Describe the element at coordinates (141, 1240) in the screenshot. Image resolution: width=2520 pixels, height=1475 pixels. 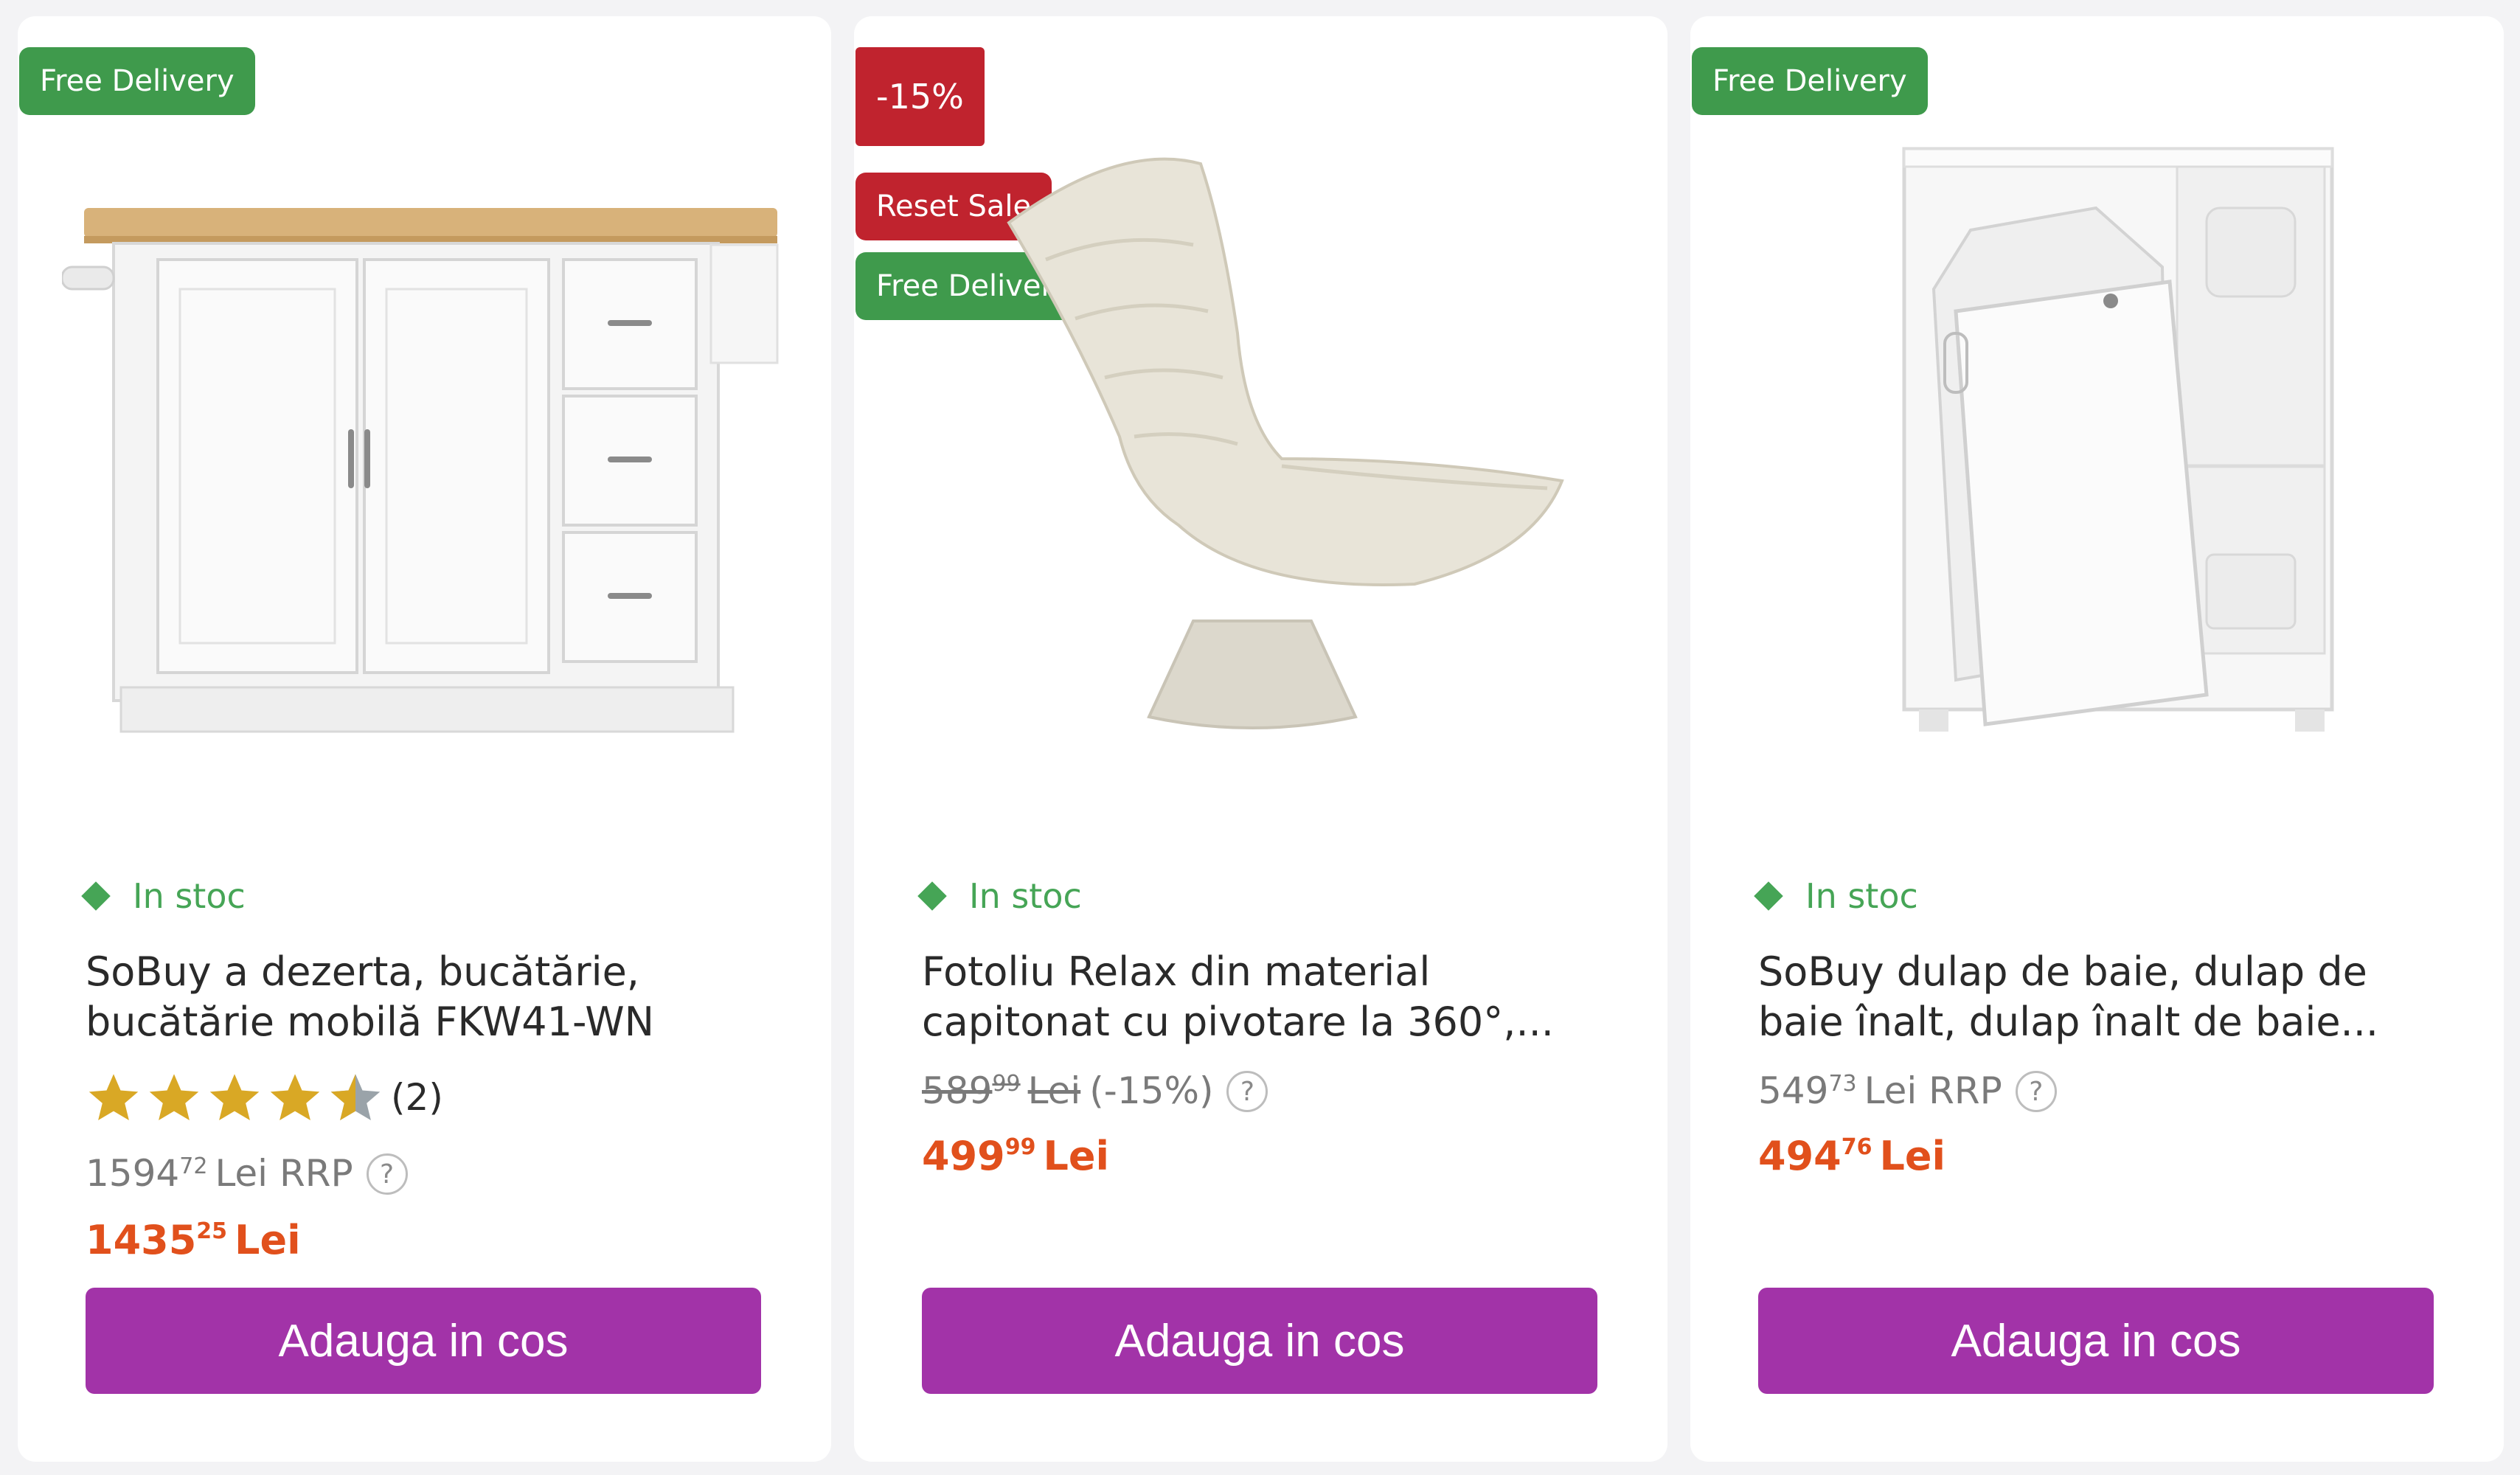
I see `price-int: 1435` at that location.